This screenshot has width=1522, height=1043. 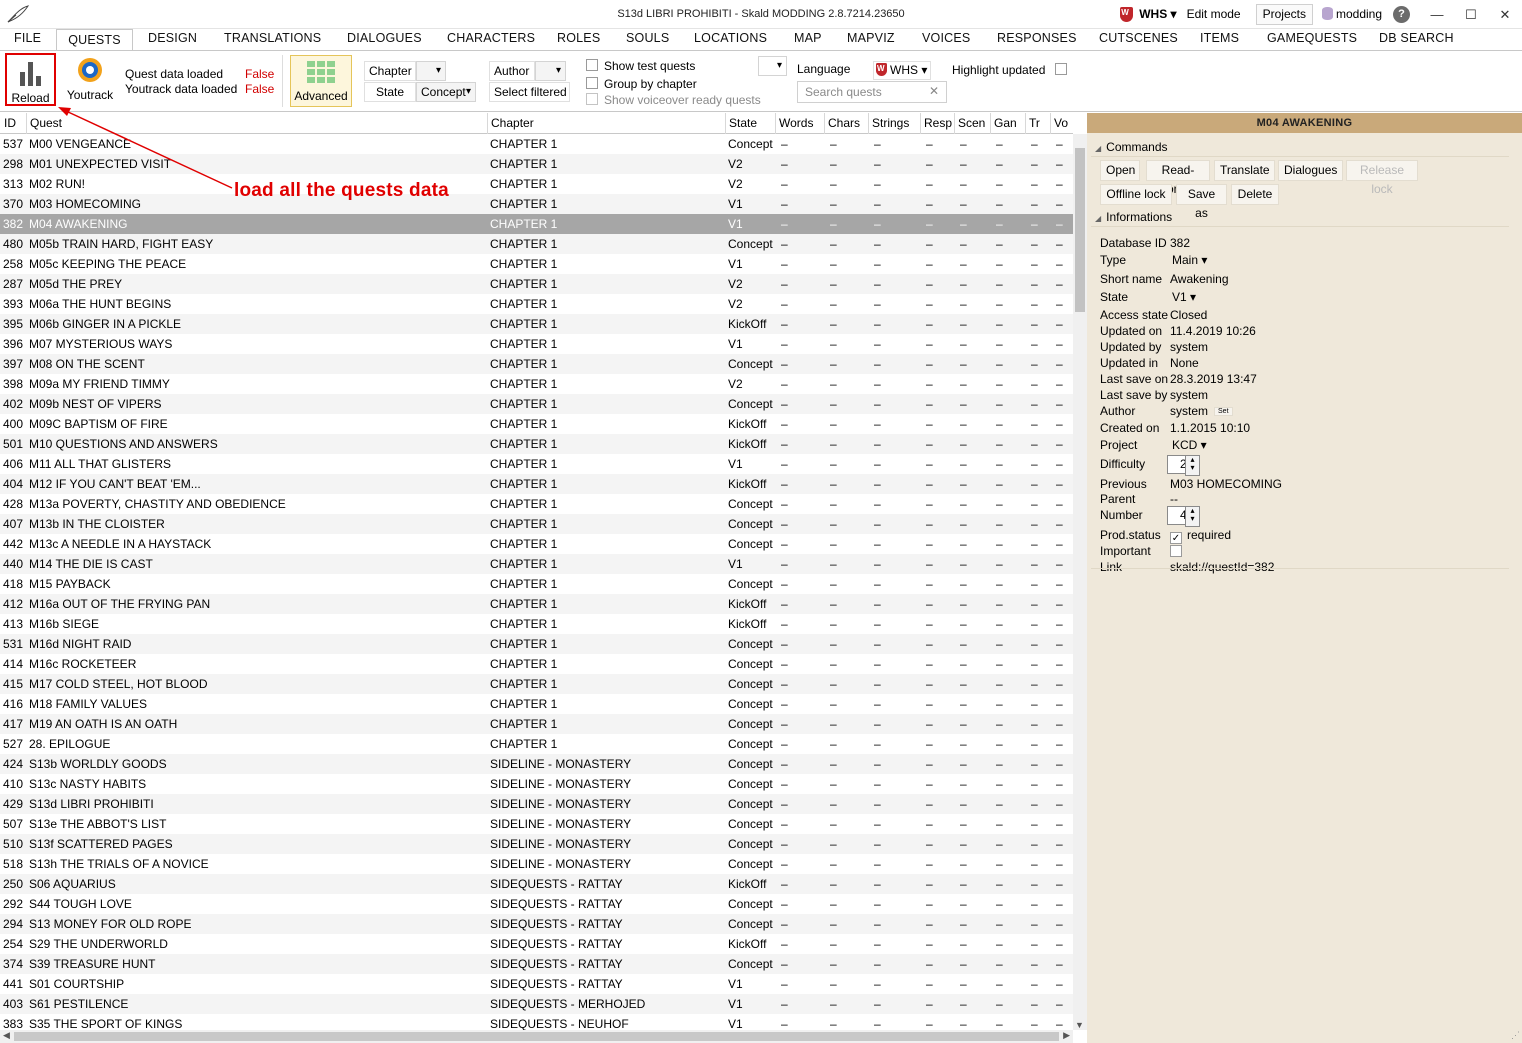 I want to click on chapter-filter-dropdown, so click(x=431, y=71).